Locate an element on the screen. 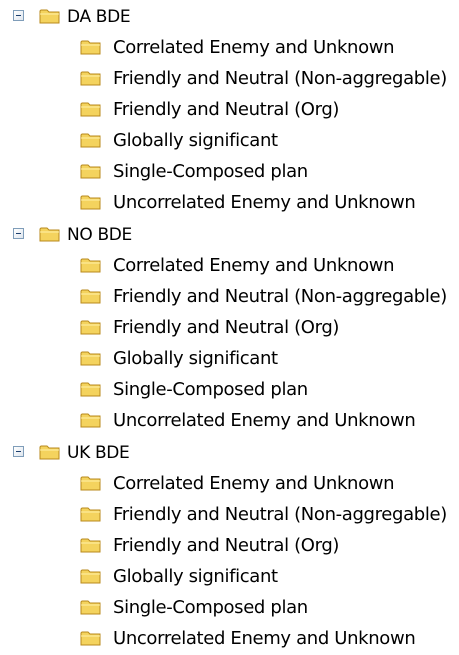 This screenshot has height=655, width=459. tree-node-uk-bde: UK BDE is located at coordinates (229, 452).